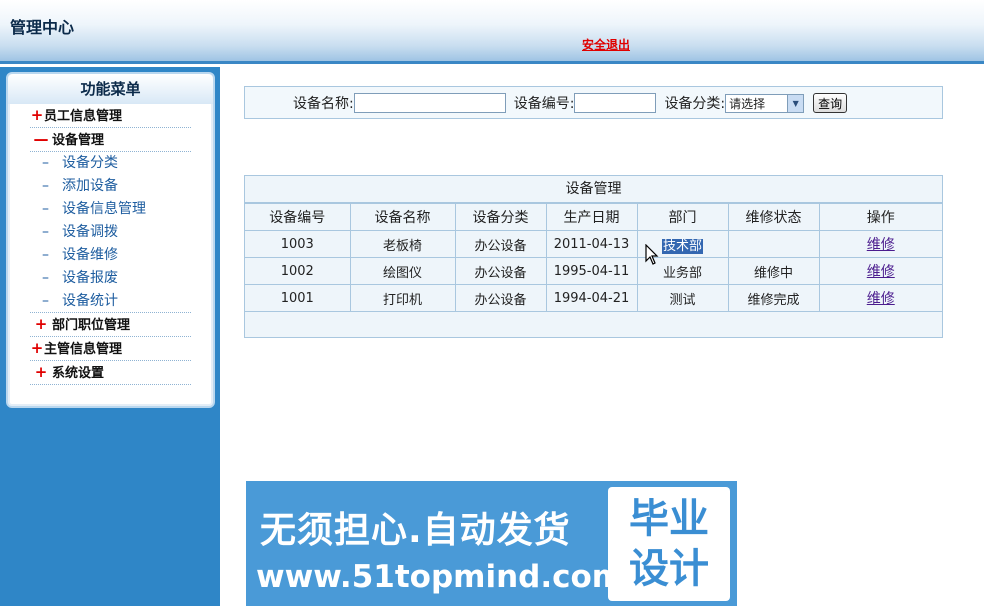  Describe the element at coordinates (90, 163) in the screenshot. I see `menu-item-label: 设备分类` at that location.